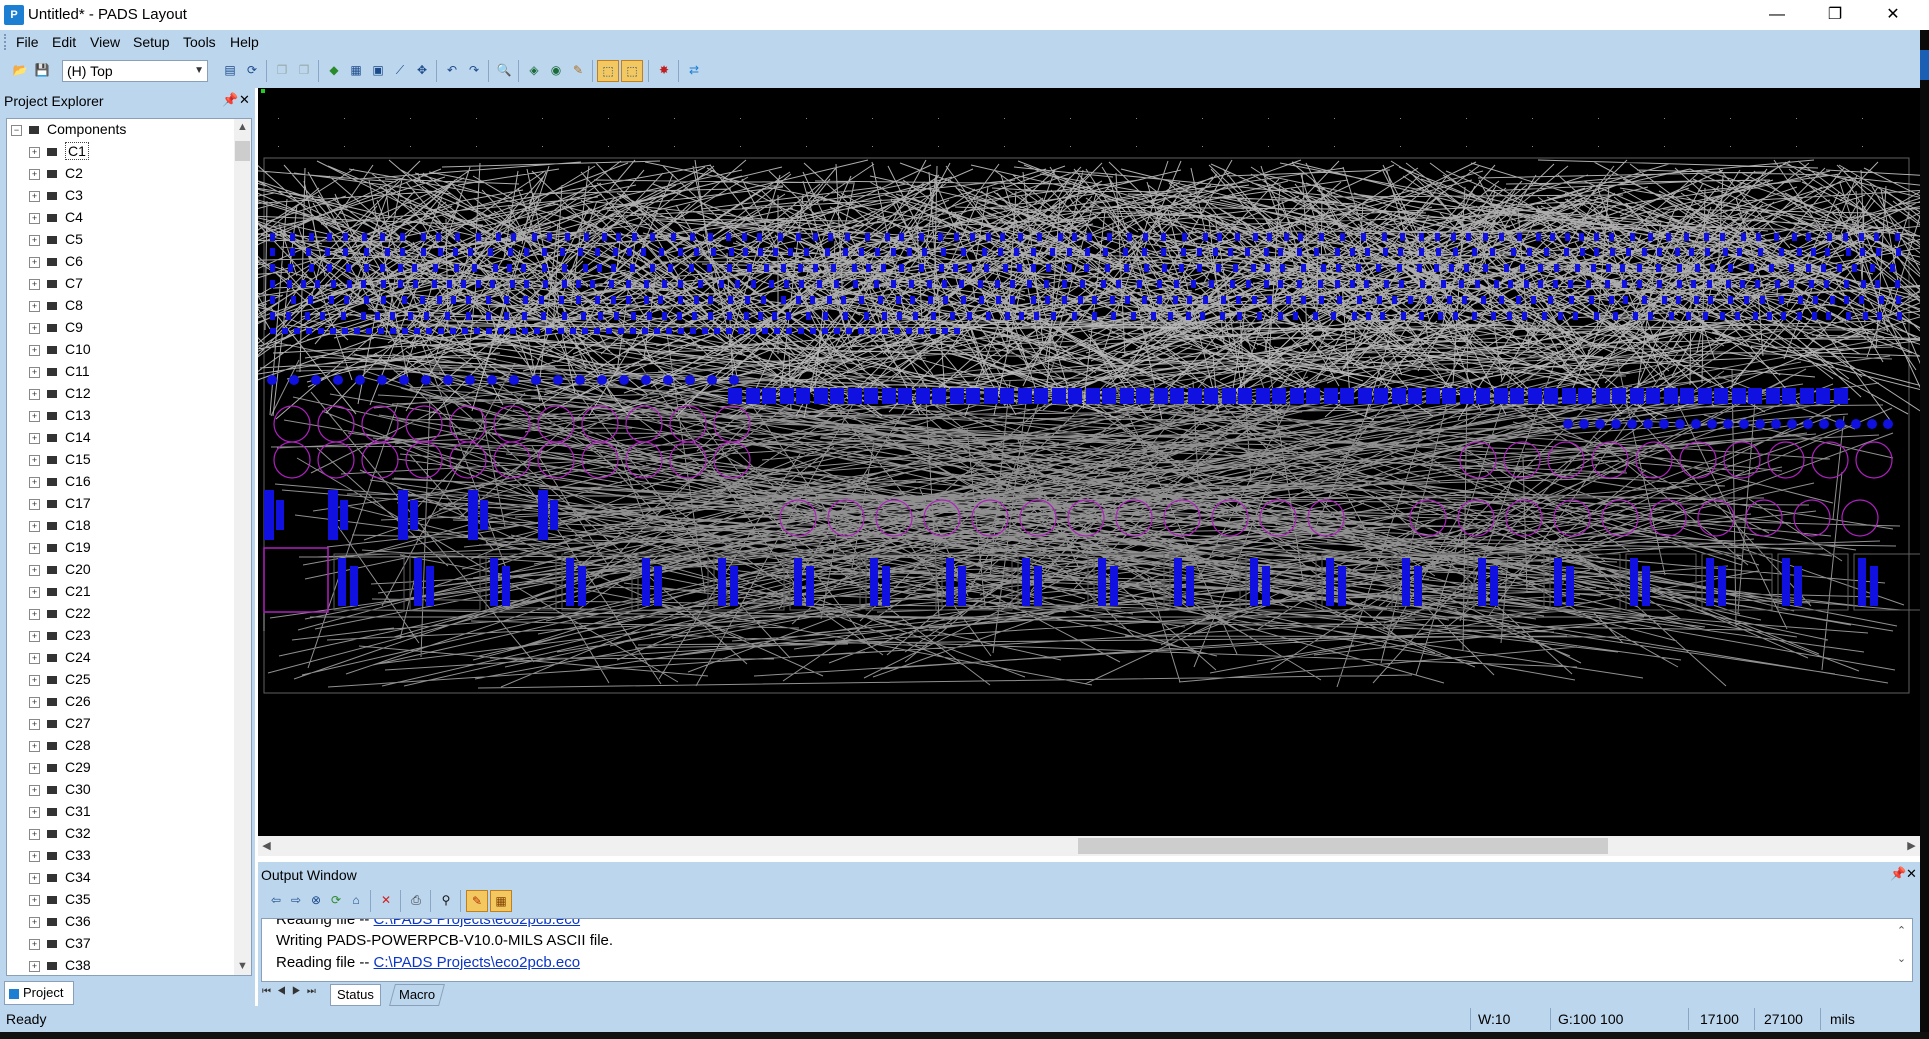 This screenshot has height=1039, width=1929. What do you see at coordinates (446, 900) in the screenshot?
I see `find-icon: ⚲` at bounding box center [446, 900].